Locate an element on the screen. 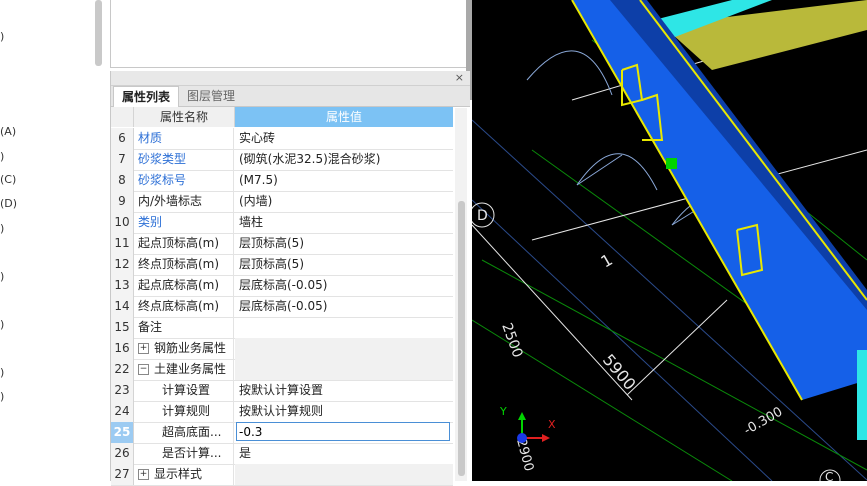 The width and height of the screenshot is (867, 486). row-number: 24 is located at coordinates (122, 411).